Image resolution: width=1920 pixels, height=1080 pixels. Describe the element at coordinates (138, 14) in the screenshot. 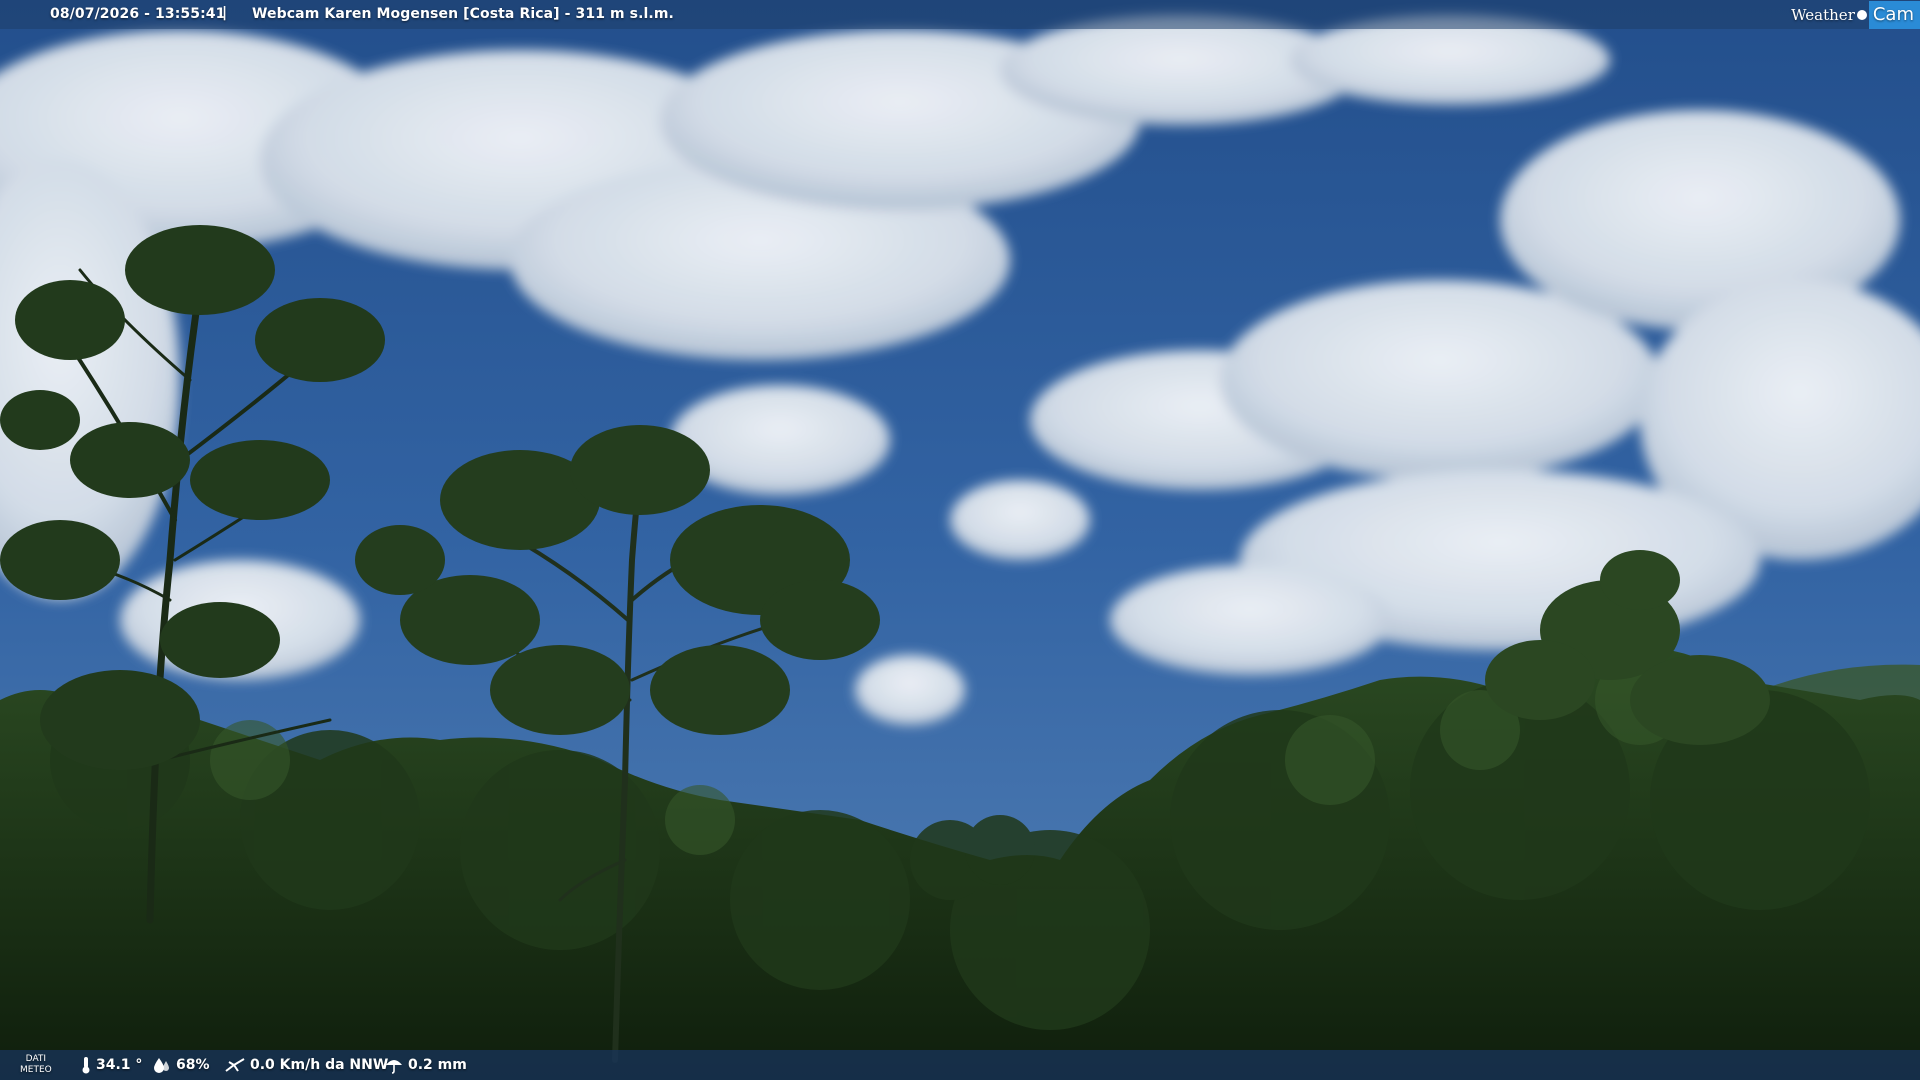

I see `timestamp: 08/07/2026 - 13:55:41` at that location.